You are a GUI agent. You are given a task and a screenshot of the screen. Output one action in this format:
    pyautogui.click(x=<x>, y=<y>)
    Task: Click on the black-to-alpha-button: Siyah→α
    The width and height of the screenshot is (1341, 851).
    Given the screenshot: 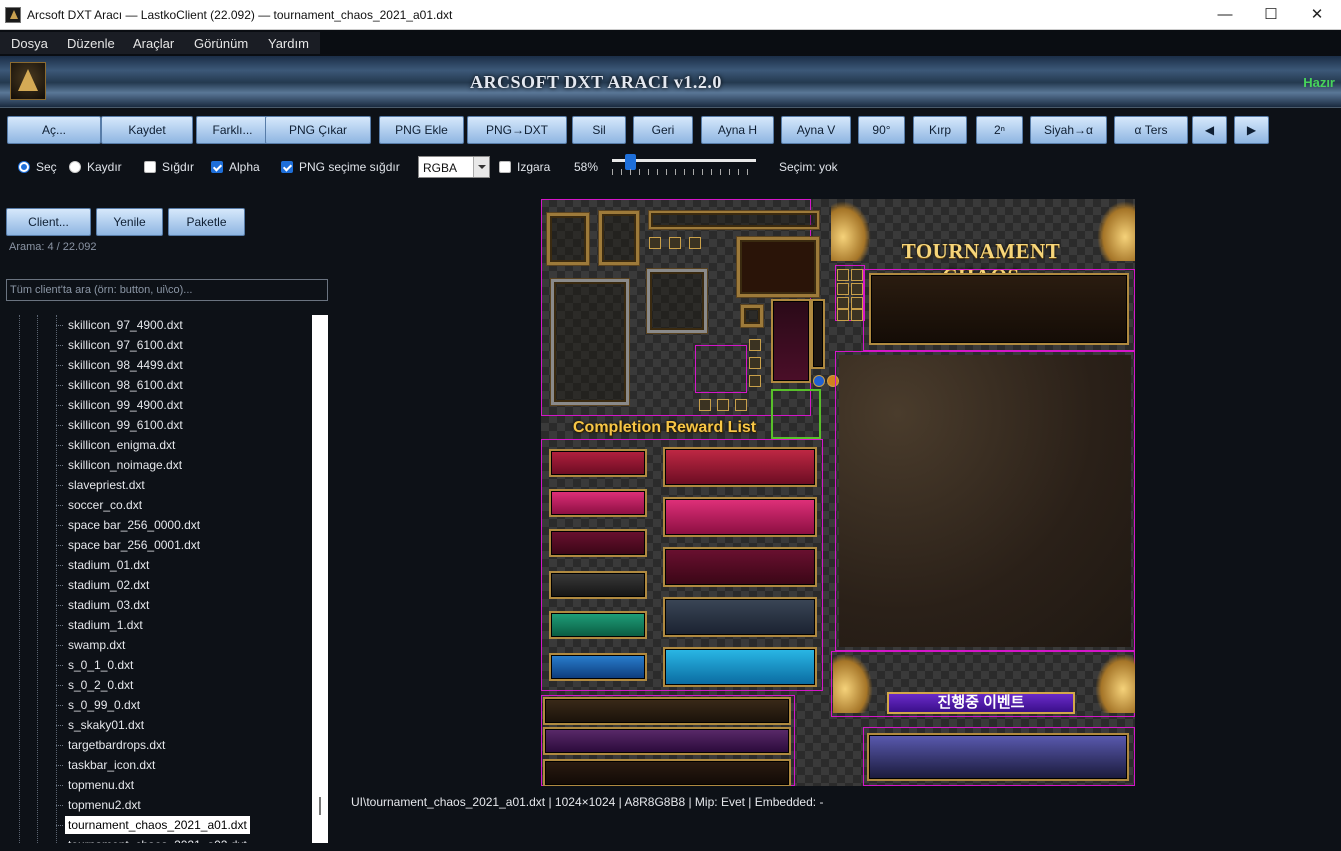 What is the action you would take?
    pyautogui.click(x=1068, y=130)
    